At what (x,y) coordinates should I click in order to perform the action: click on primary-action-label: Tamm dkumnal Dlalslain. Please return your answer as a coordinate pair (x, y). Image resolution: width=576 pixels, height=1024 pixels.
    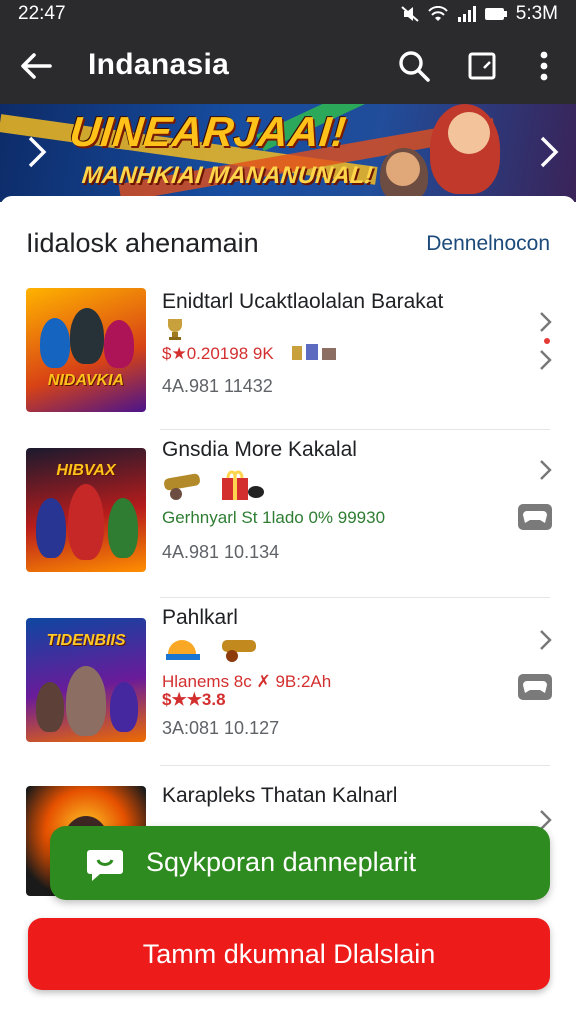
    Looking at the image, I should click on (289, 954).